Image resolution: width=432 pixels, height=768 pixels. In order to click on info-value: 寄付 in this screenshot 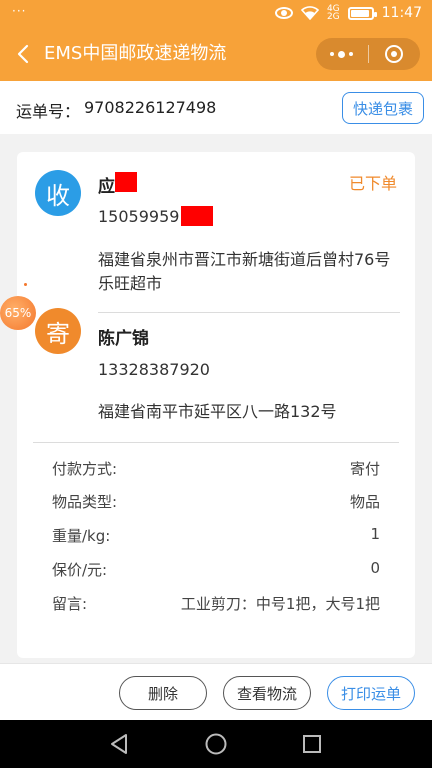, I will do `click(364, 469)`.